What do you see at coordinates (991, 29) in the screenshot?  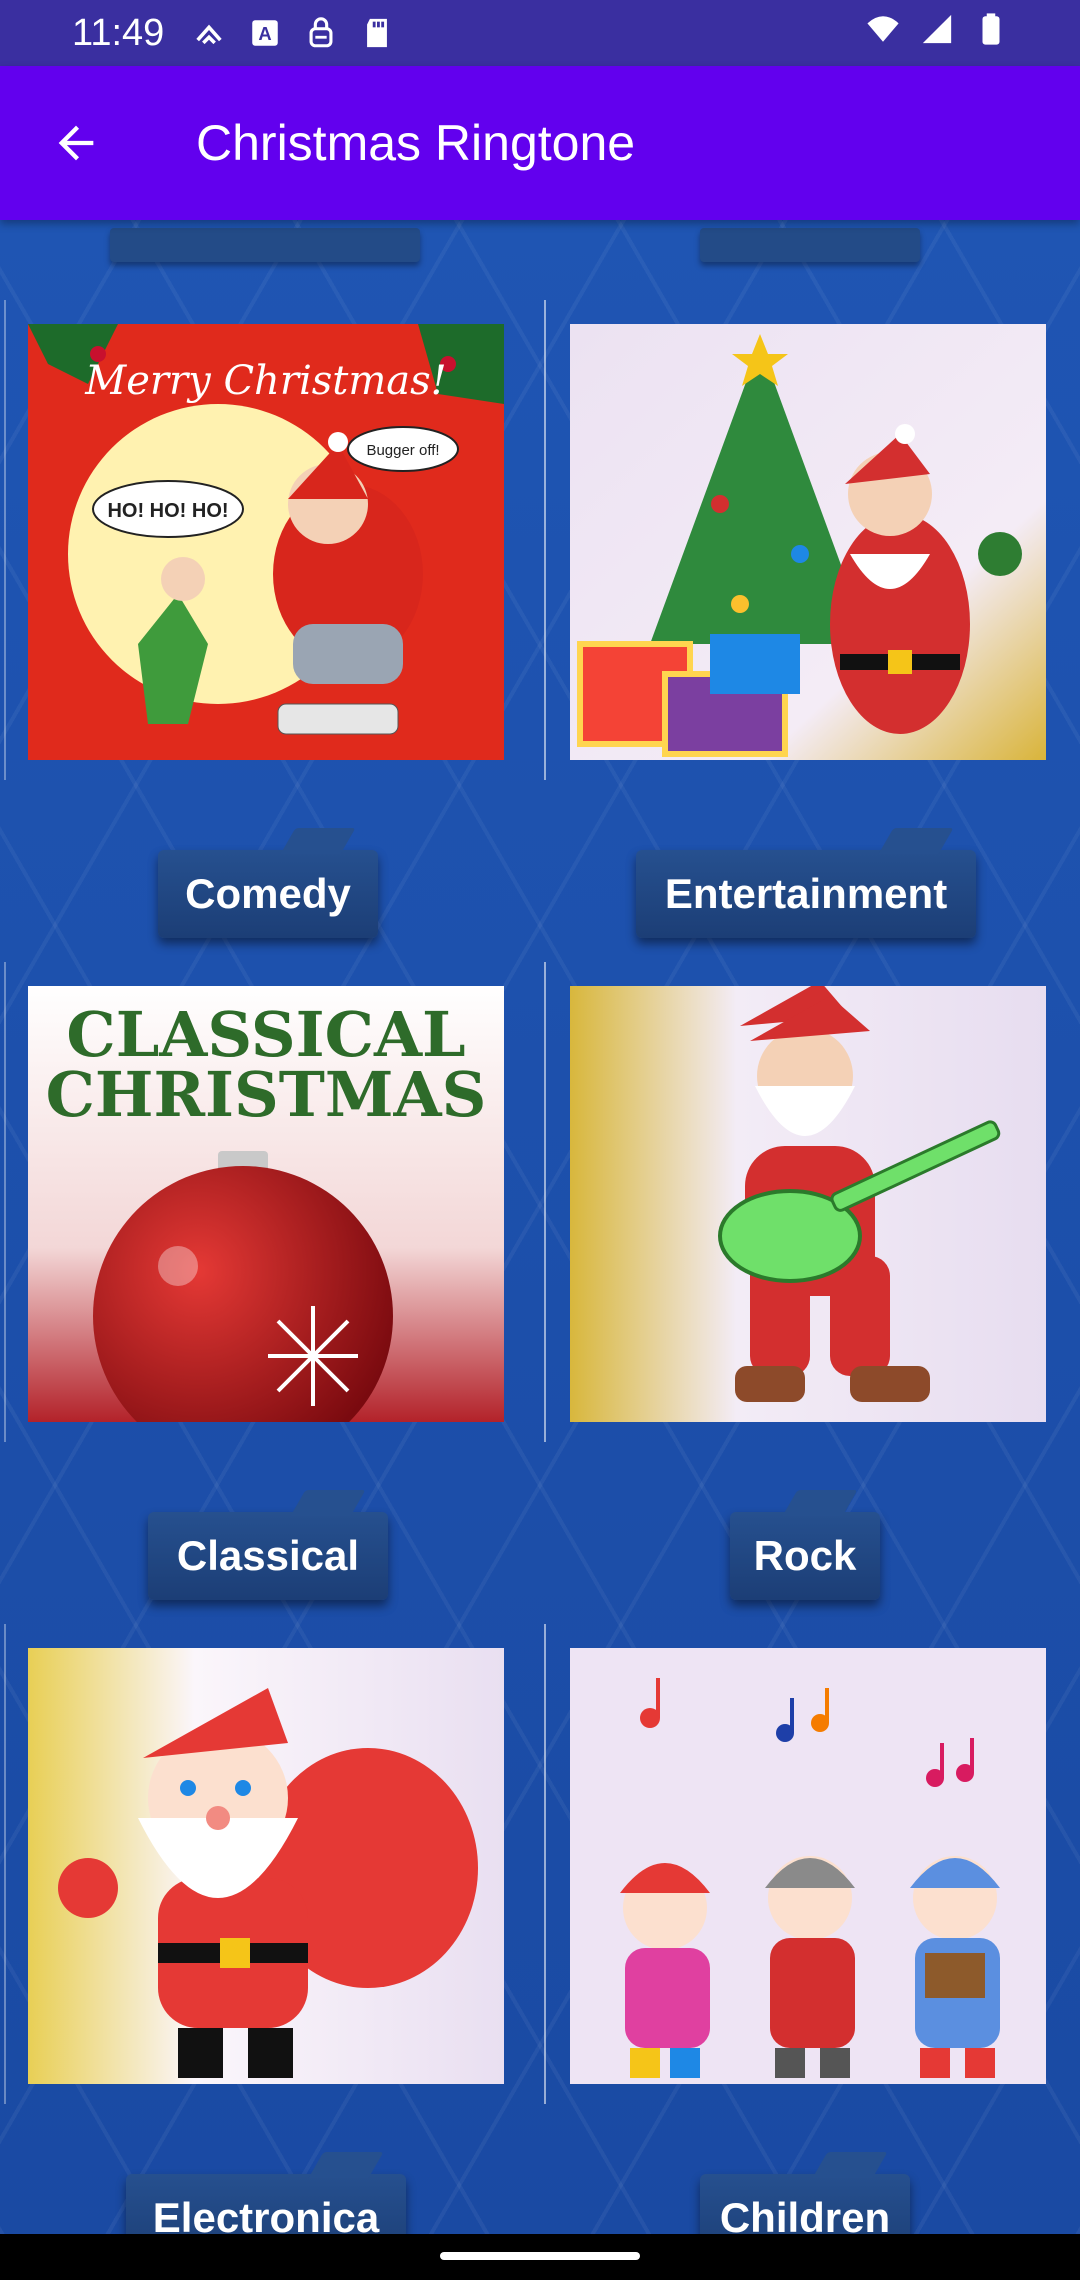 I see `battery-icon` at bounding box center [991, 29].